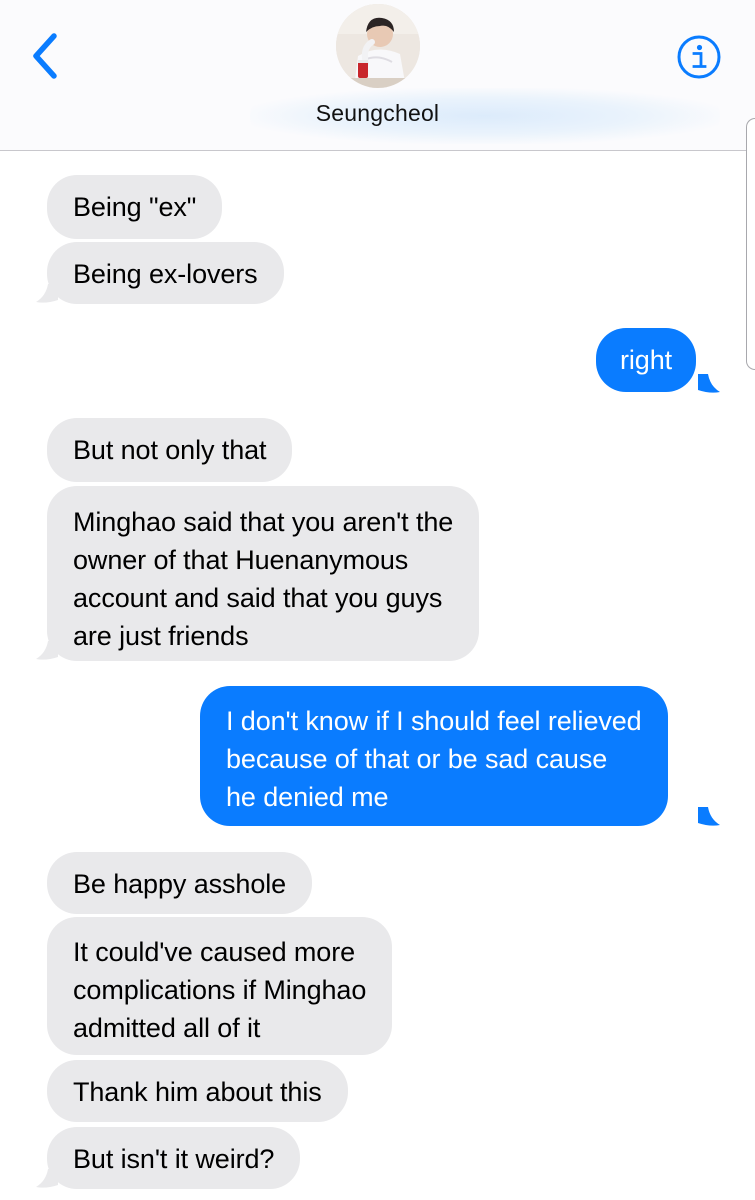  What do you see at coordinates (377, 113) in the screenshot?
I see `contact-name: Seungcheol` at bounding box center [377, 113].